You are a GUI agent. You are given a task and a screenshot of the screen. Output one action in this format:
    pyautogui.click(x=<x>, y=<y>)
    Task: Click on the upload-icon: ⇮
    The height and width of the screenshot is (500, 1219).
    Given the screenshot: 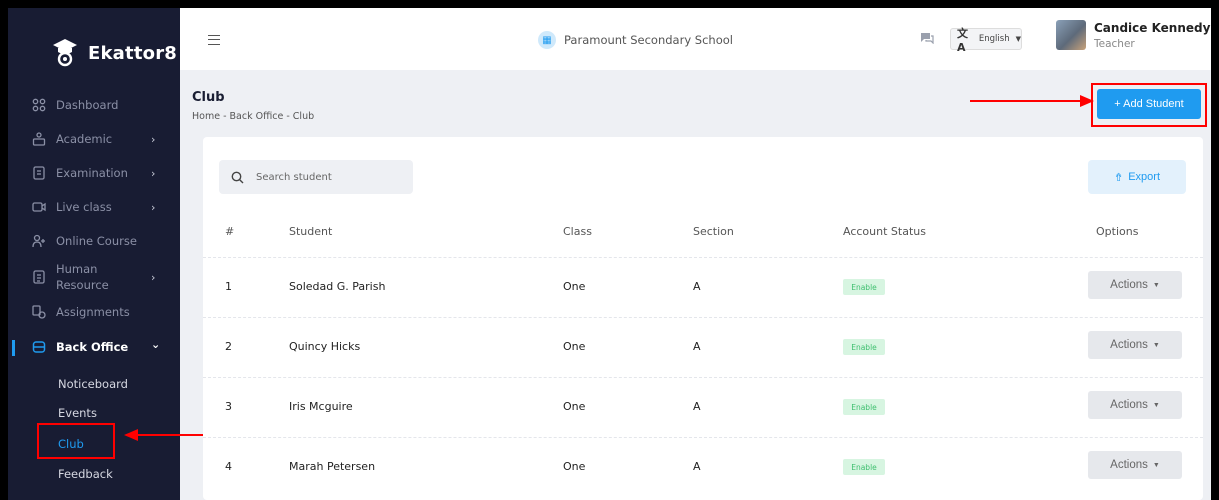 What is the action you would take?
    pyautogui.click(x=1118, y=177)
    